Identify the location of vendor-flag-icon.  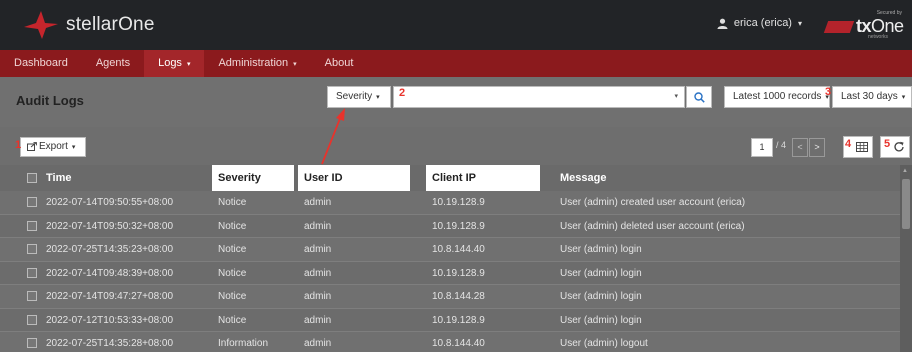
(839, 27).